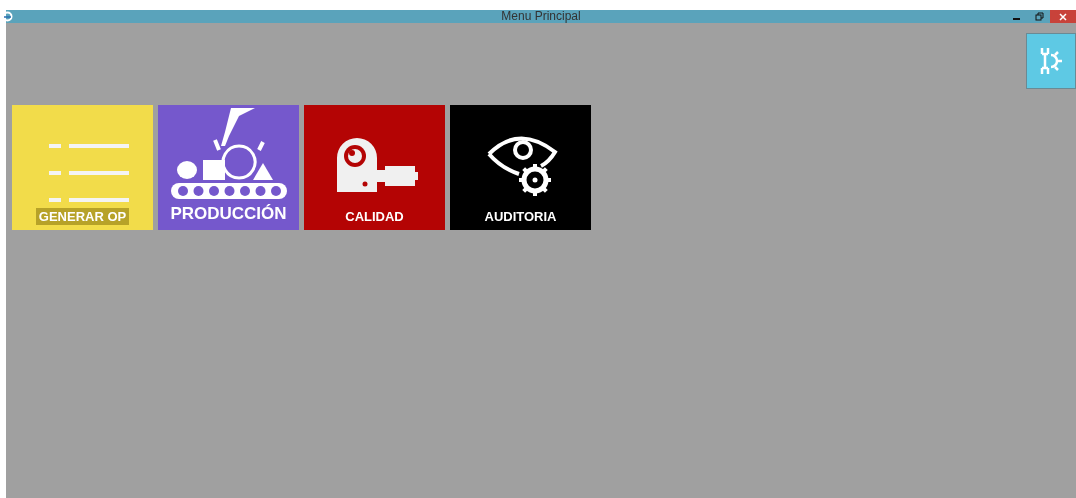 This screenshot has width=1076, height=498. What do you see at coordinates (374, 167) in the screenshot?
I see `menu-tile: CALIDAD` at bounding box center [374, 167].